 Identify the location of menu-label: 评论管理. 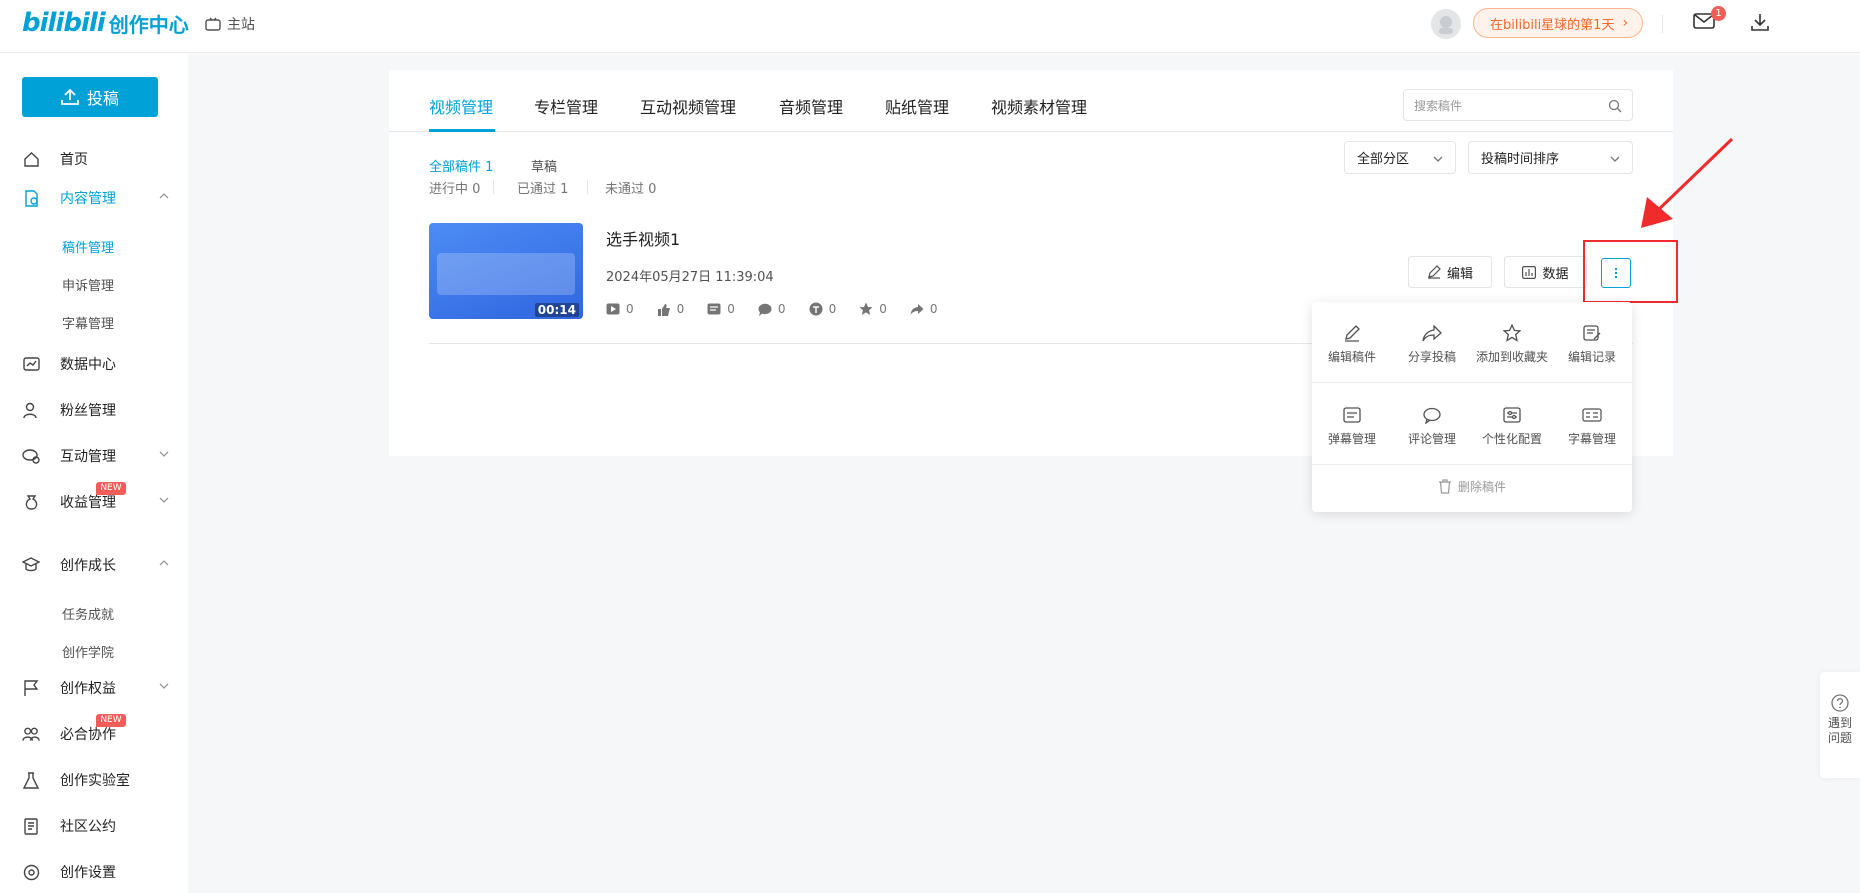
(1431, 439).